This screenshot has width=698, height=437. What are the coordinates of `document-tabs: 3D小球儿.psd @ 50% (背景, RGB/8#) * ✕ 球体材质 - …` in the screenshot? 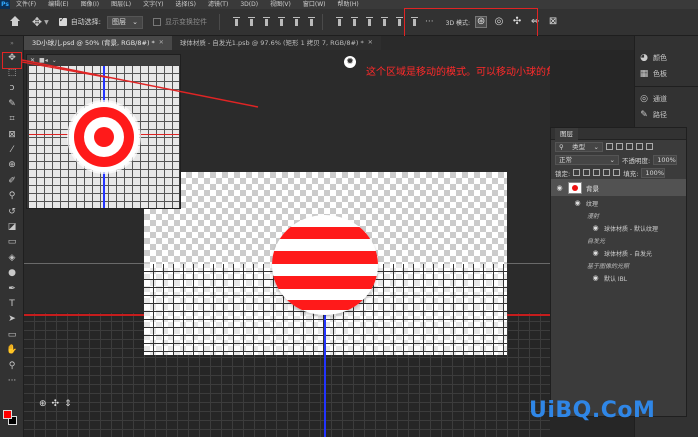 It's located at (361, 43).